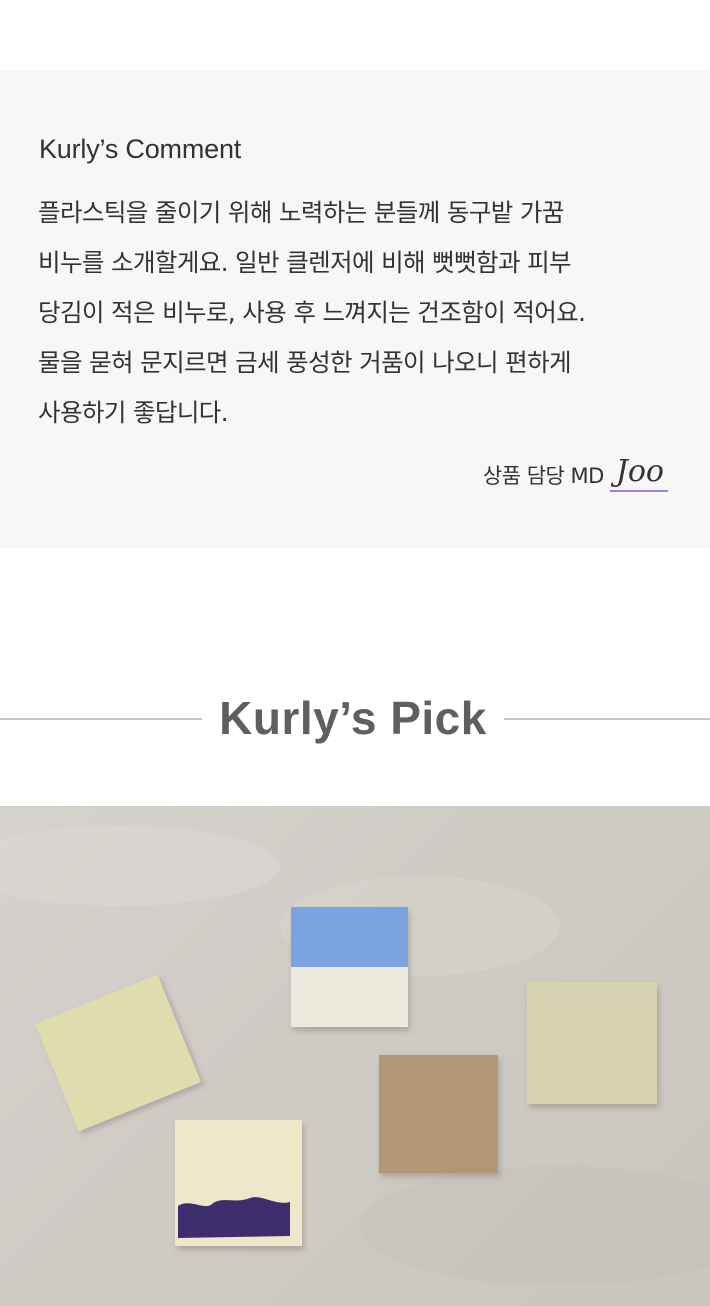 The width and height of the screenshot is (710, 1306). What do you see at coordinates (543, 476) in the screenshot?
I see `signature-role: 상품 담당 MD` at bounding box center [543, 476].